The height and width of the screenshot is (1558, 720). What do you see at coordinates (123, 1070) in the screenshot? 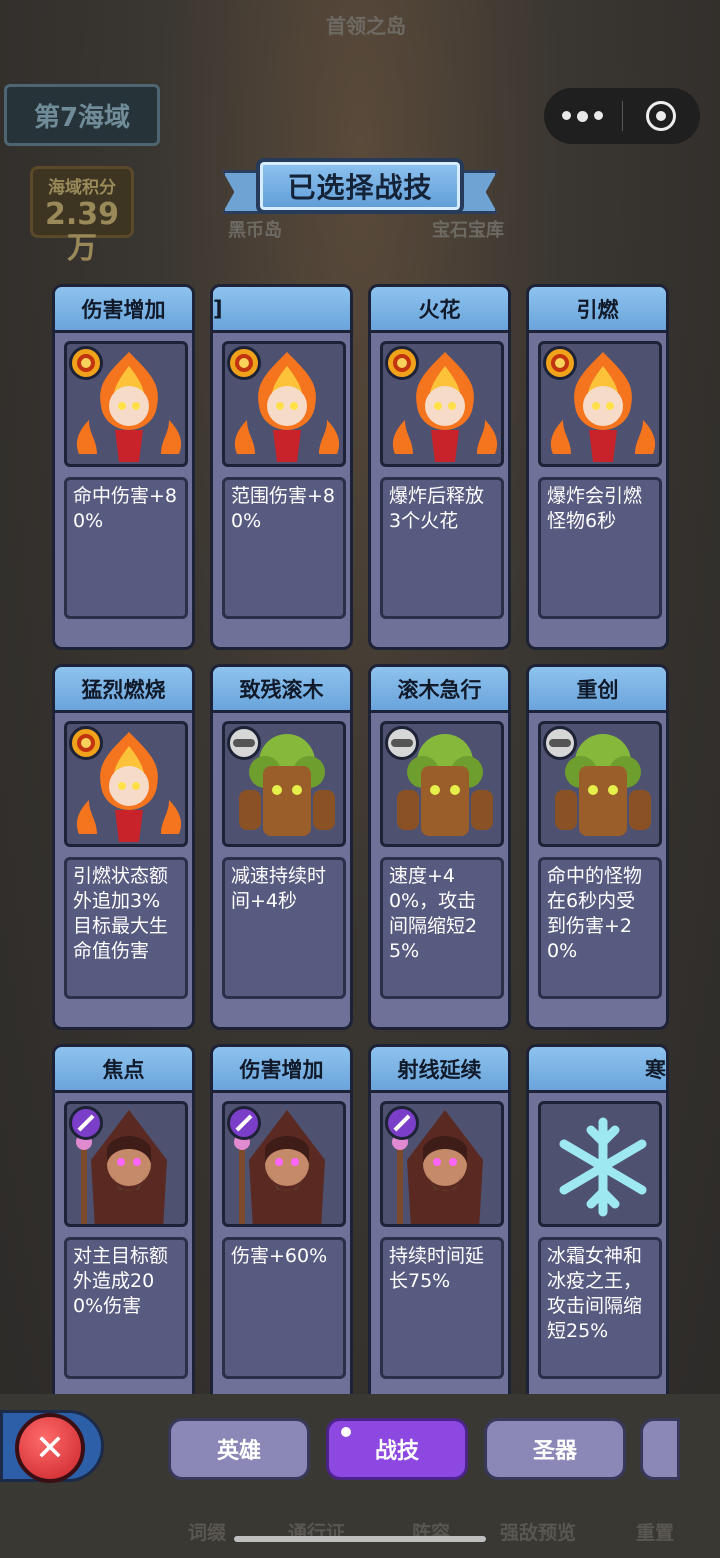
I see `skill-card-title: 焦点` at bounding box center [123, 1070].